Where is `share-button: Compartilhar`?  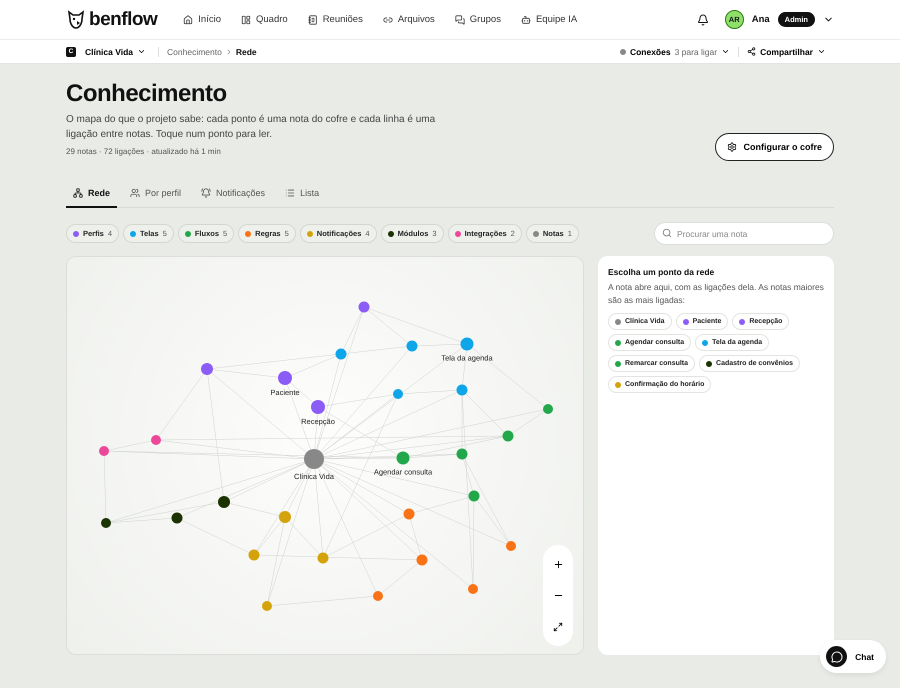
share-button: Compartilhar is located at coordinates (786, 51).